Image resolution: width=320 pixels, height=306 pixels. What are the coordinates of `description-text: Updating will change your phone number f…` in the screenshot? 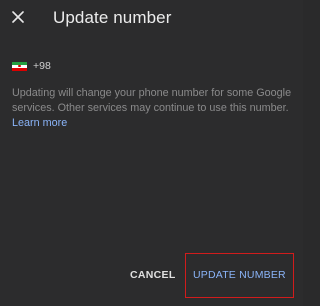 It's located at (152, 100).